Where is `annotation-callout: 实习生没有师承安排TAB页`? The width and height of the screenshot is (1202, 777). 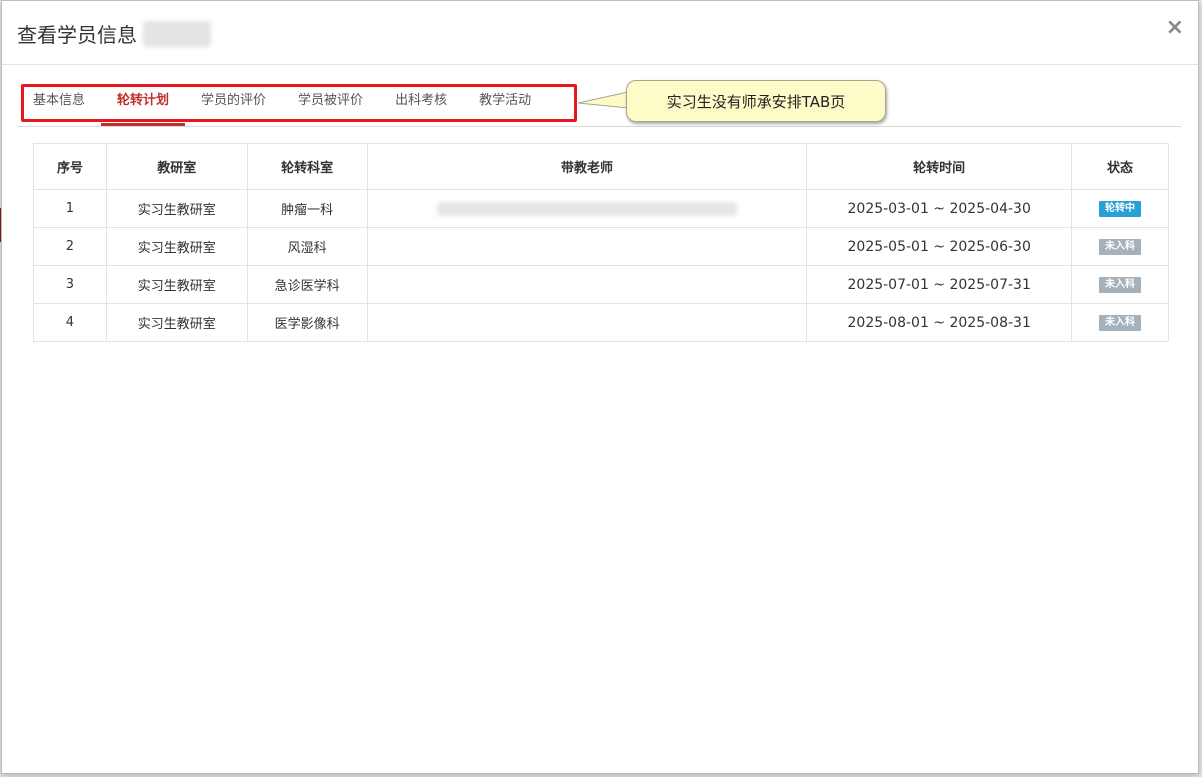 annotation-callout: 实习生没有师承安排TAB页 is located at coordinates (756, 101).